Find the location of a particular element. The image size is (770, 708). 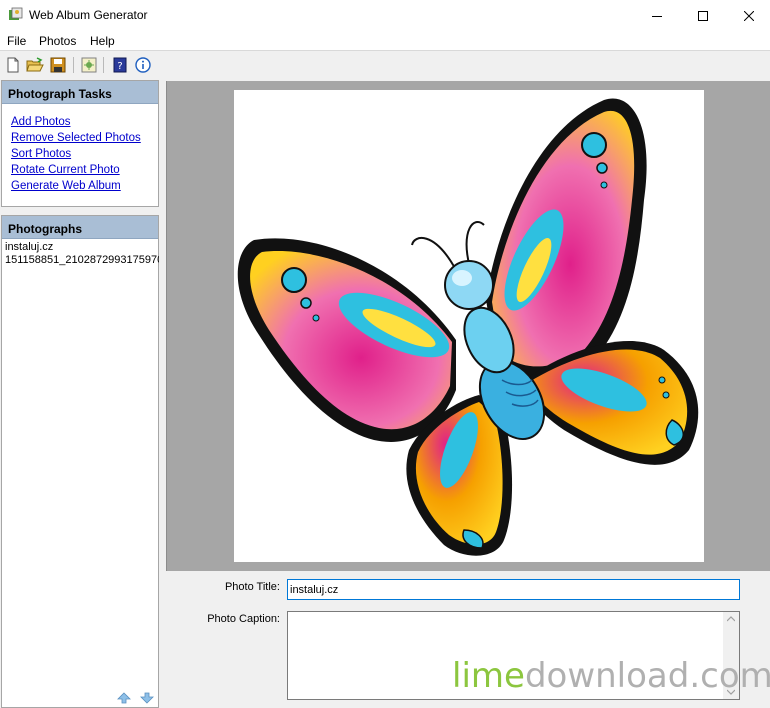

photo-title-label: Photo Title: is located at coordinates (252, 587).